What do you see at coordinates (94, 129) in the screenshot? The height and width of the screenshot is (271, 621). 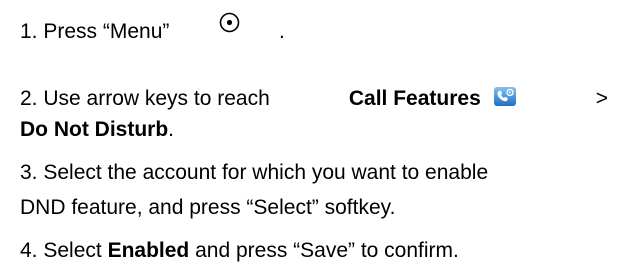 I see `do-not-disturb-label: Do Not Disturb` at bounding box center [94, 129].